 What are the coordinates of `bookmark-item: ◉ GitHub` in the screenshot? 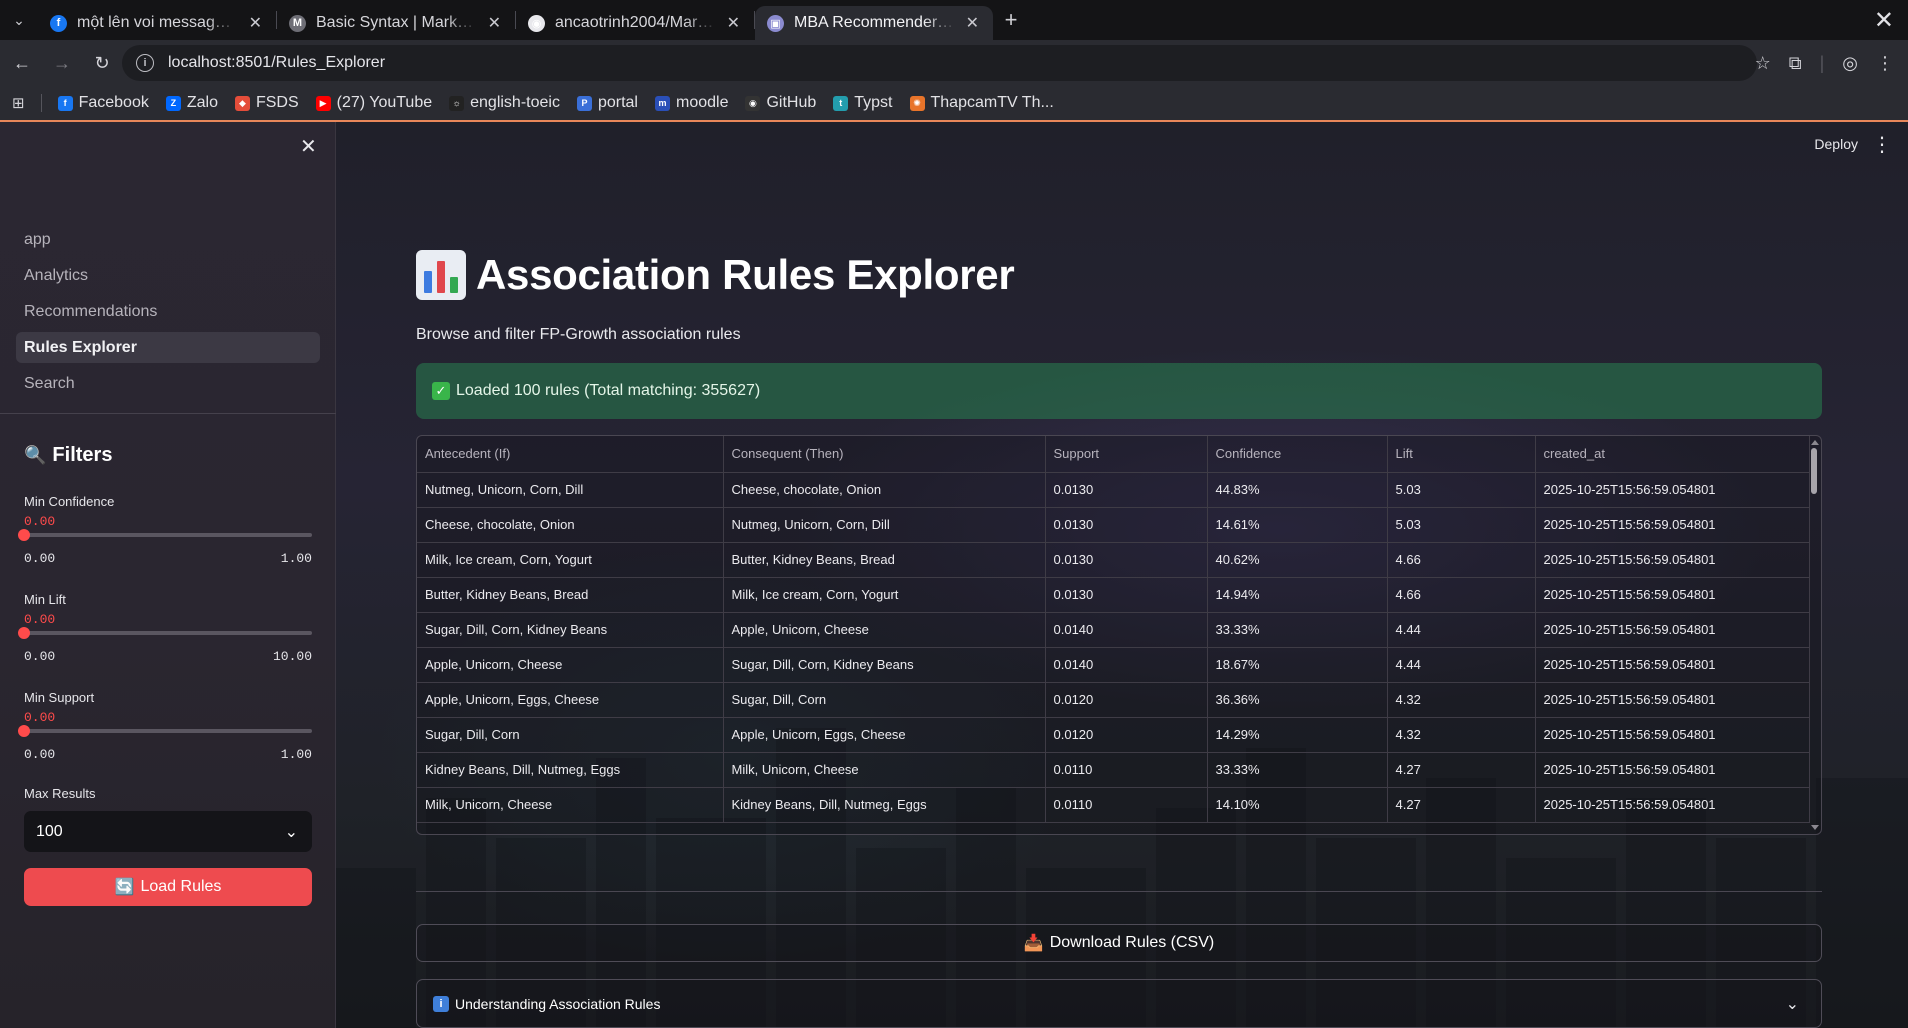 It's located at (780, 103).